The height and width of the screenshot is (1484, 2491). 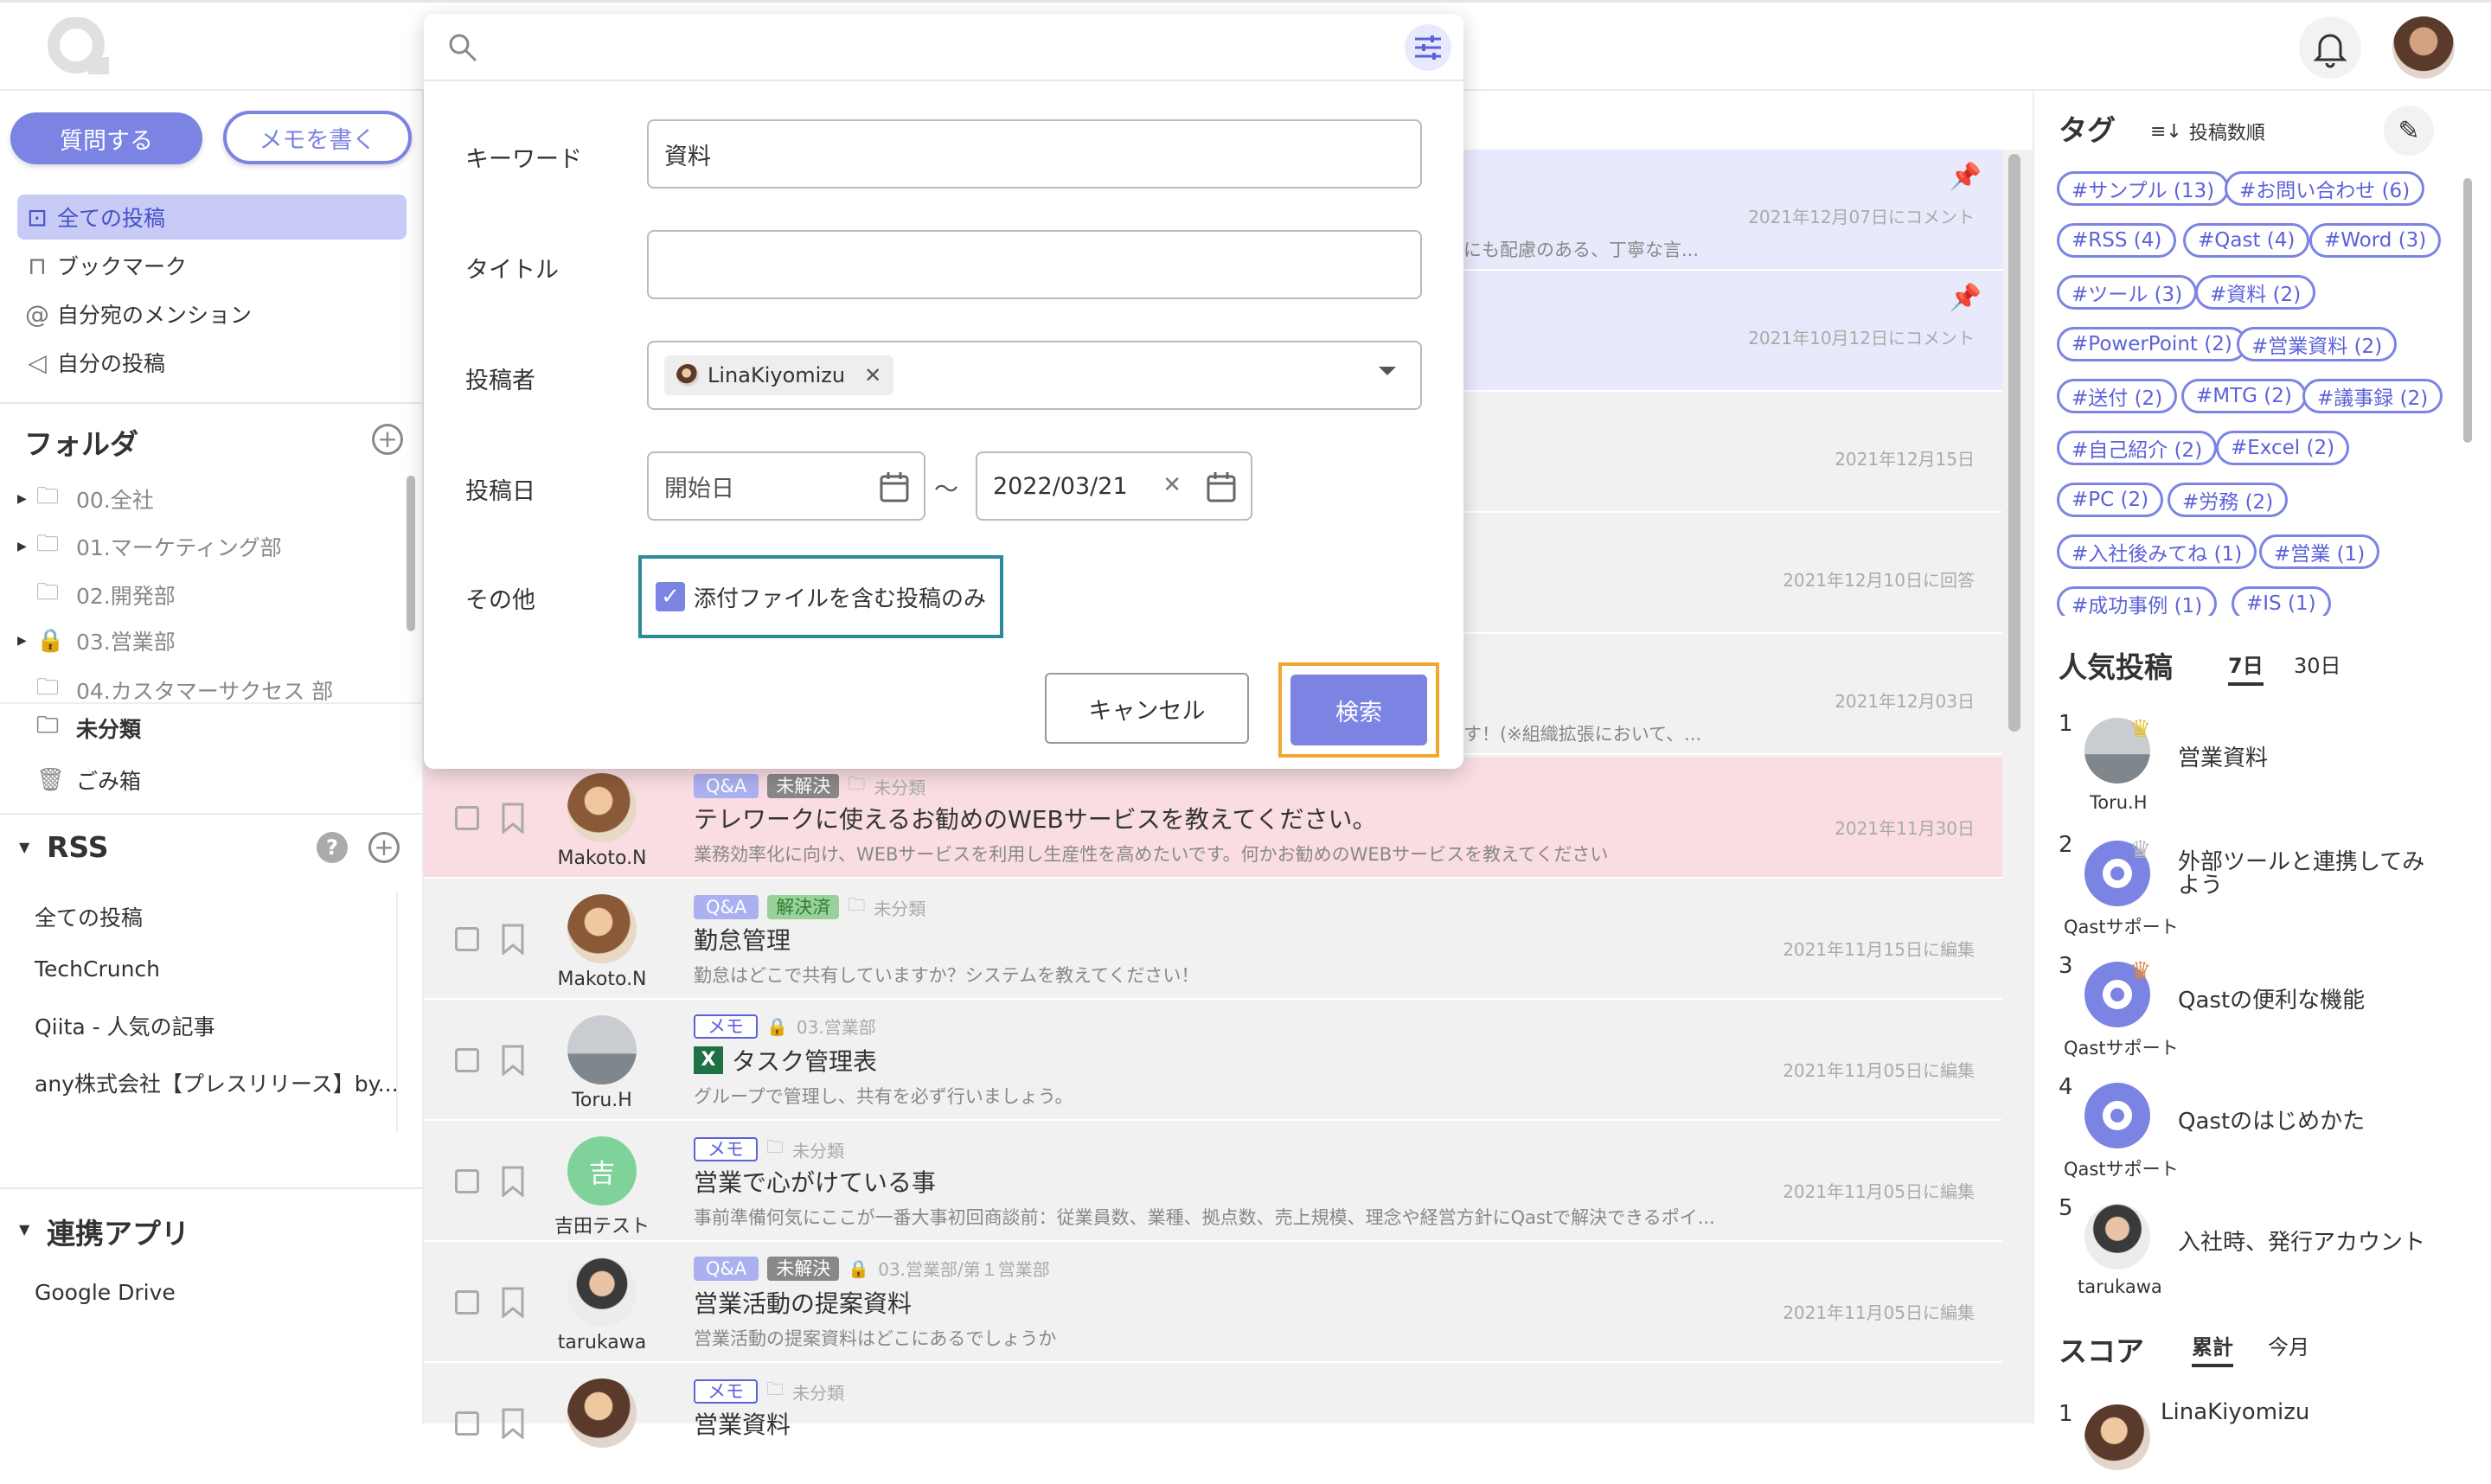 What do you see at coordinates (2271, 1119) in the screenshot?
I see `popular-title: Qastのはじめかた` at bounding box center [2271, 1119].